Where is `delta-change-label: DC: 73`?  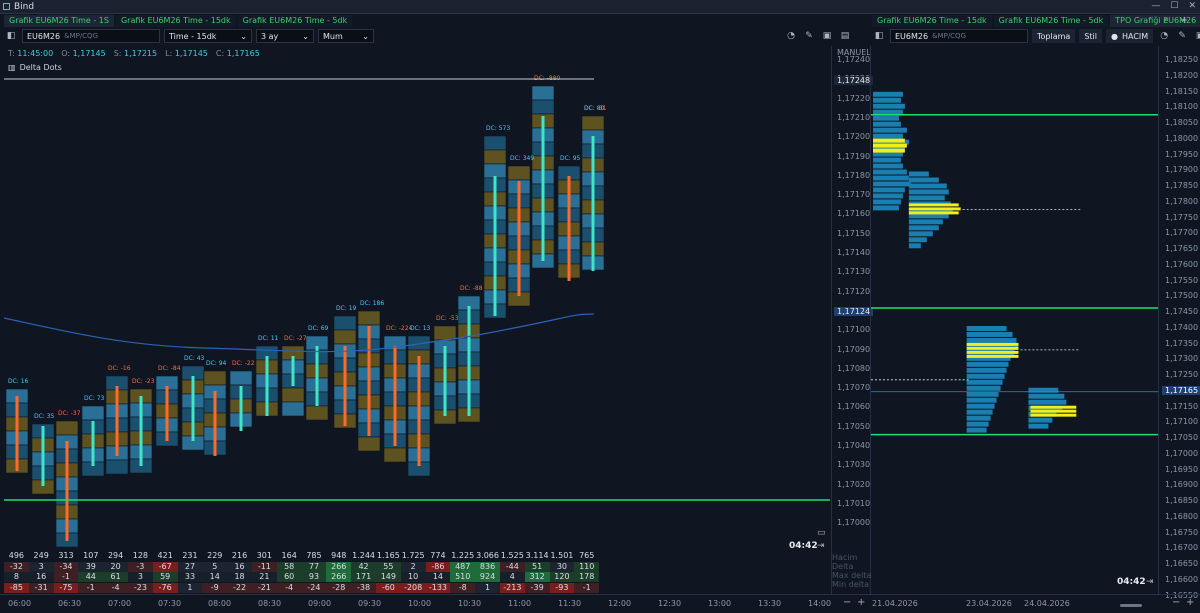 delta-change-label: DC: 73 is located at coordinates (94, 398).